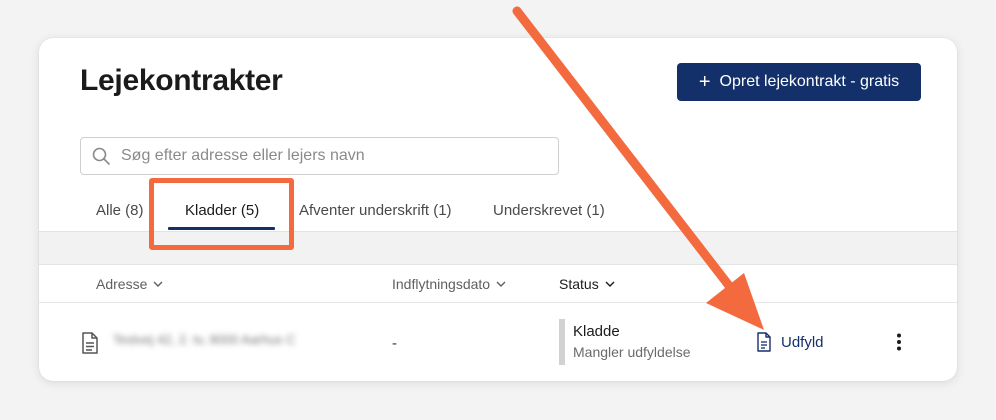  Describe the element at coordinates (122, 284) in the screenshot. I see `column-header-address-label: Adresse` at that location.